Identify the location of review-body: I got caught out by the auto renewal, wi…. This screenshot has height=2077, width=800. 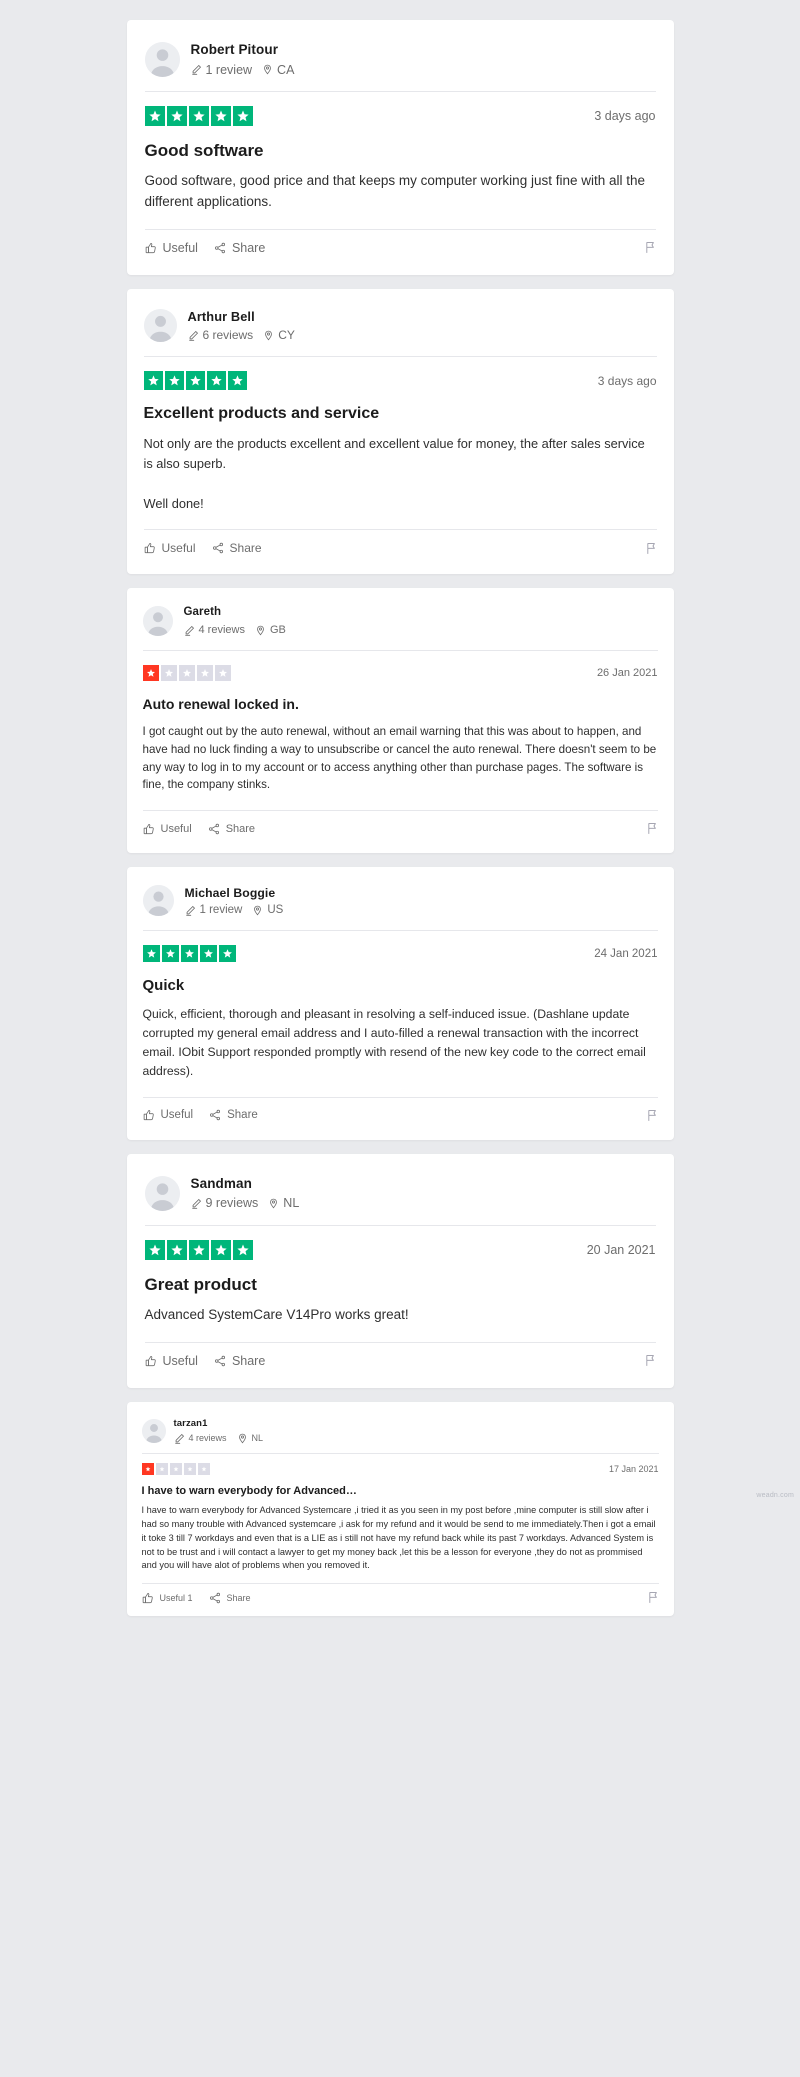
(399, 758).